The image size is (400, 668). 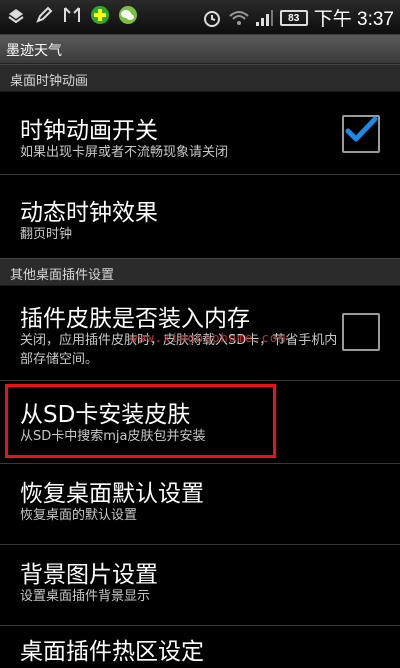 I want to click on app-title: 墨迹天气, so click(x=34, y=51).